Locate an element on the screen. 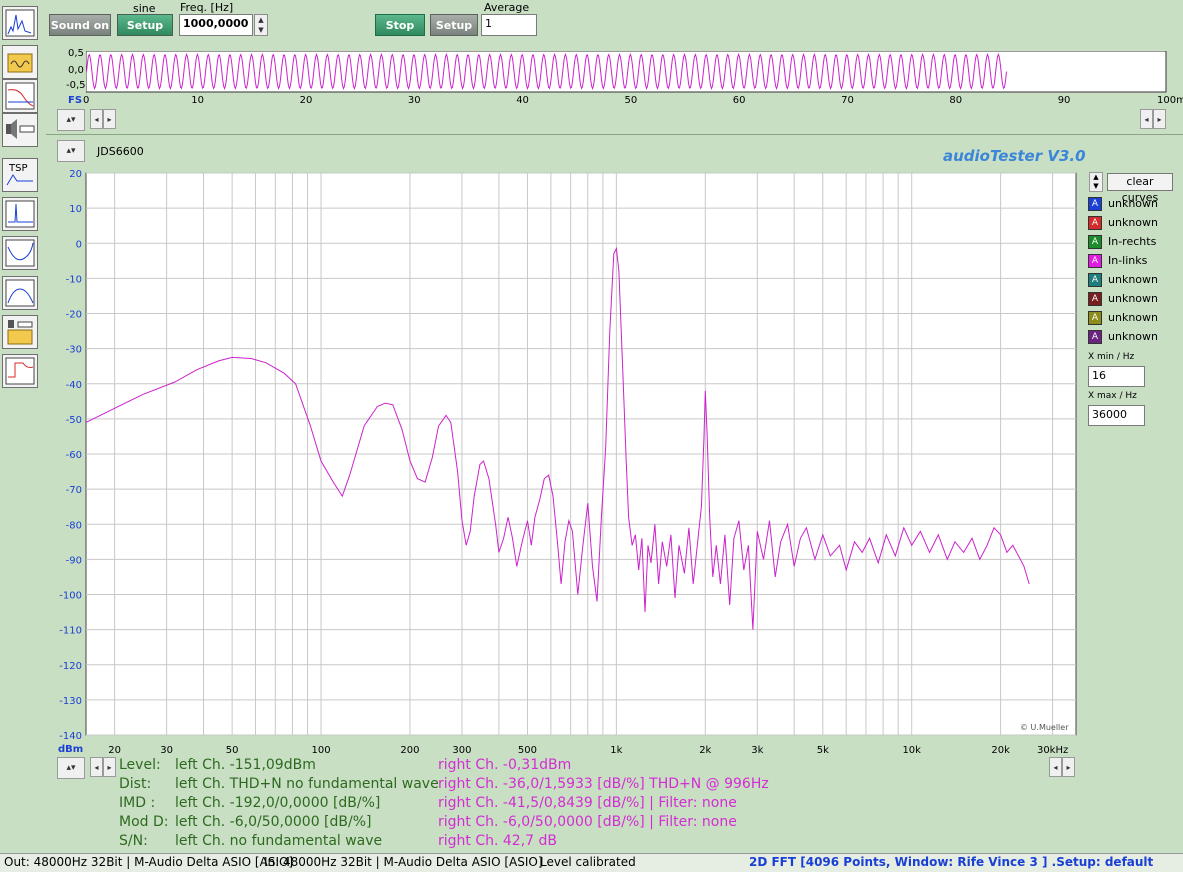 This screenshot has height=872, width=1183. x-tick-label: 1k is located at coordinates (616, 750).